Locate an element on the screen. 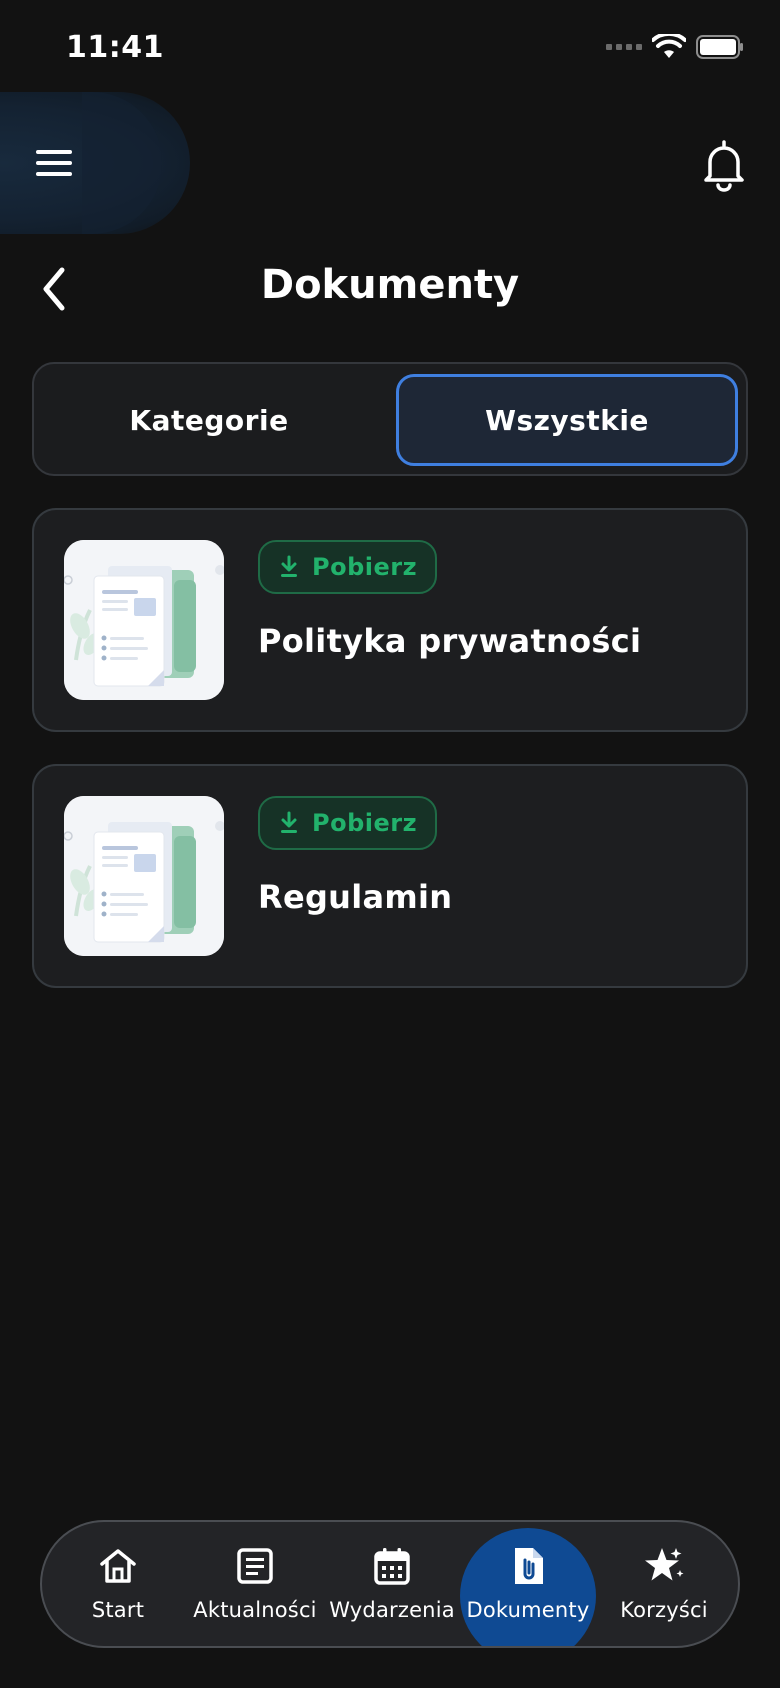 The image size is (780, 1688). nav-label: Korzyści is located at coordinates (664, 1610).